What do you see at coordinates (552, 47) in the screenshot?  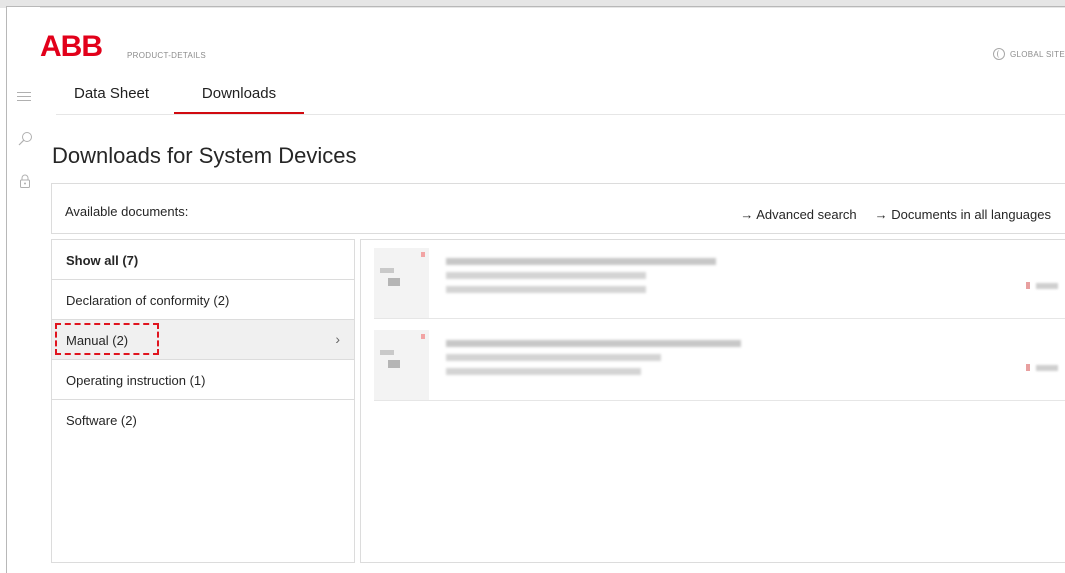 I see `site-header: ABB PRODUCT-DETAILS GLOBAL SITE` at bounding box center [552, 47].